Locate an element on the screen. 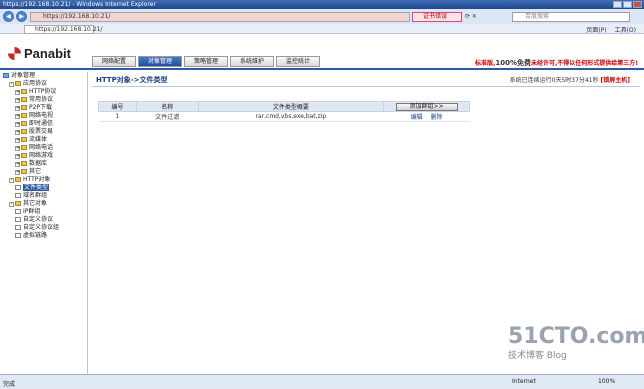 The height and width of the screenshot is (389, 644). minimize-button is located at coordinates (617, 4).